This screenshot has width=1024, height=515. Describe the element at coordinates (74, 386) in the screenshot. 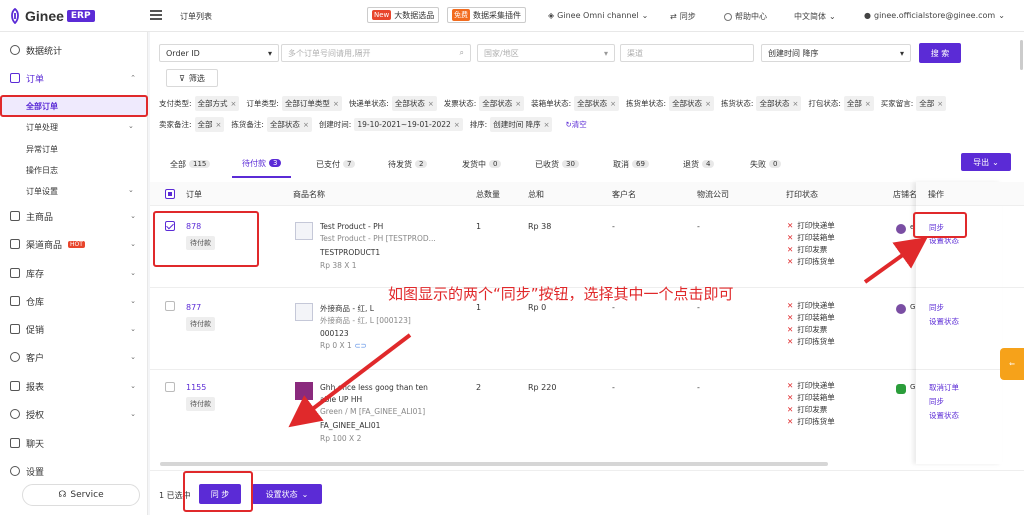

I see `sidebar-item-reports: 报表 ⌄` at that location.